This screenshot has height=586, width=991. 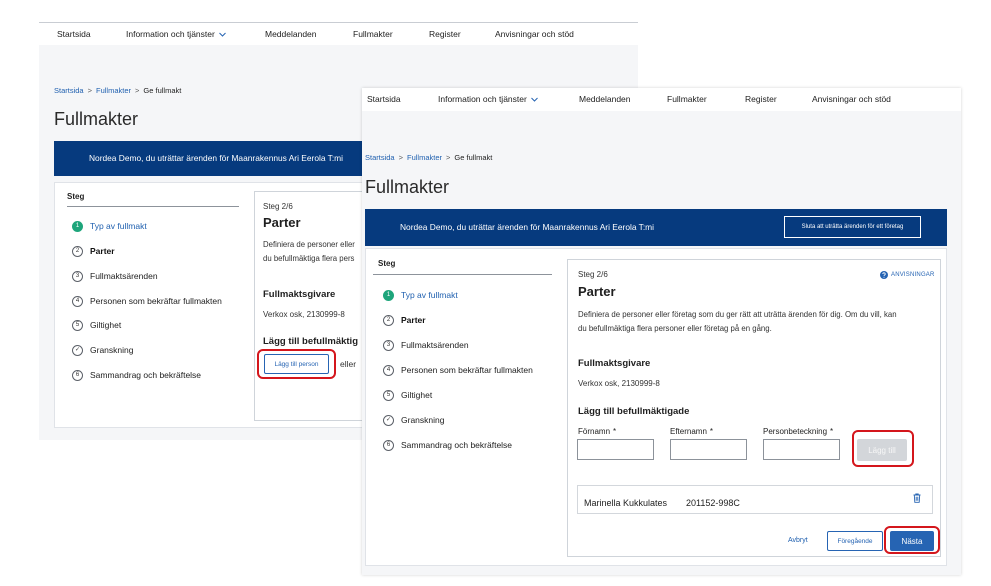 I want to click on step-item-giltighet: 5 Giltighet, so click(x=407, y=395).